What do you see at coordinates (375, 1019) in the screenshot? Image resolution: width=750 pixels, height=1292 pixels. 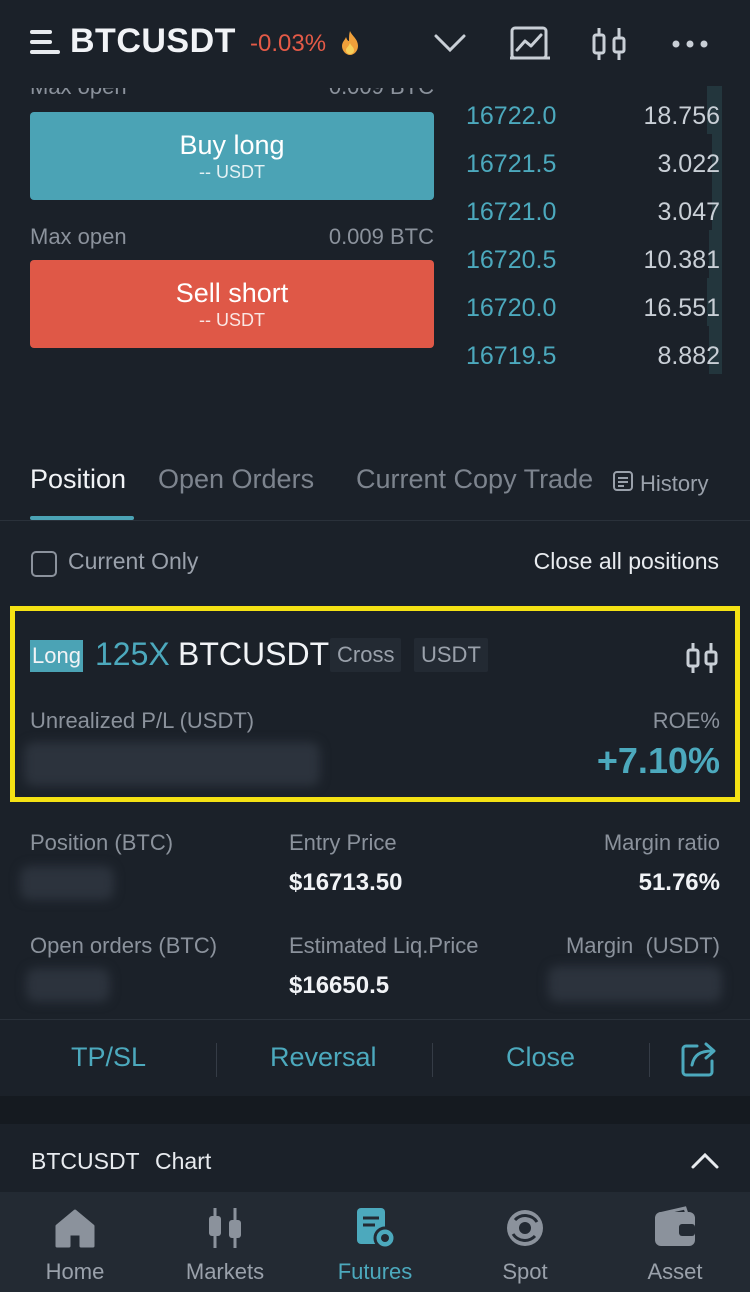 I see `actions-divider` at bounding box center [375, 1019].